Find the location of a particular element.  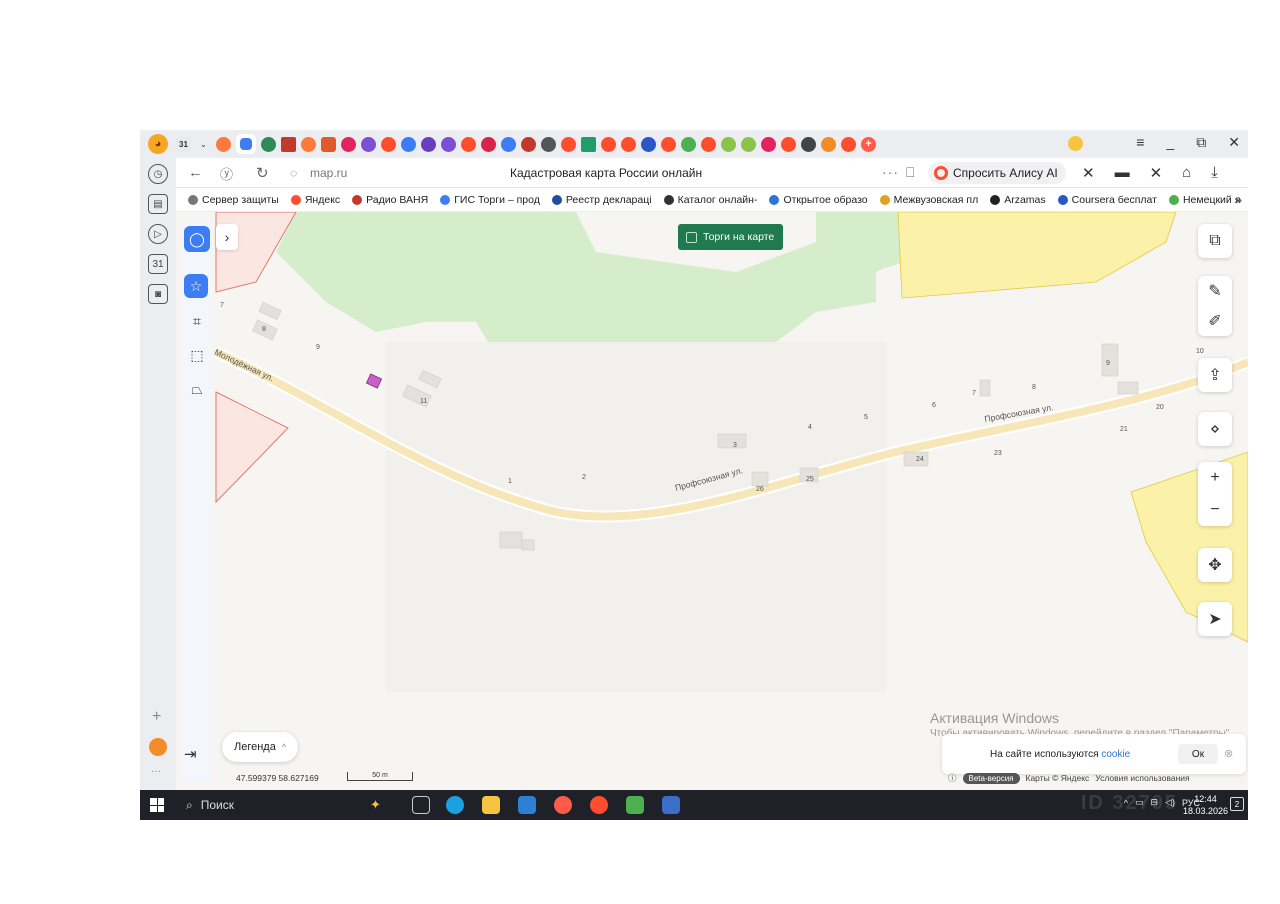

extension-icon: ✕ is located at coordinates (1156, 173).